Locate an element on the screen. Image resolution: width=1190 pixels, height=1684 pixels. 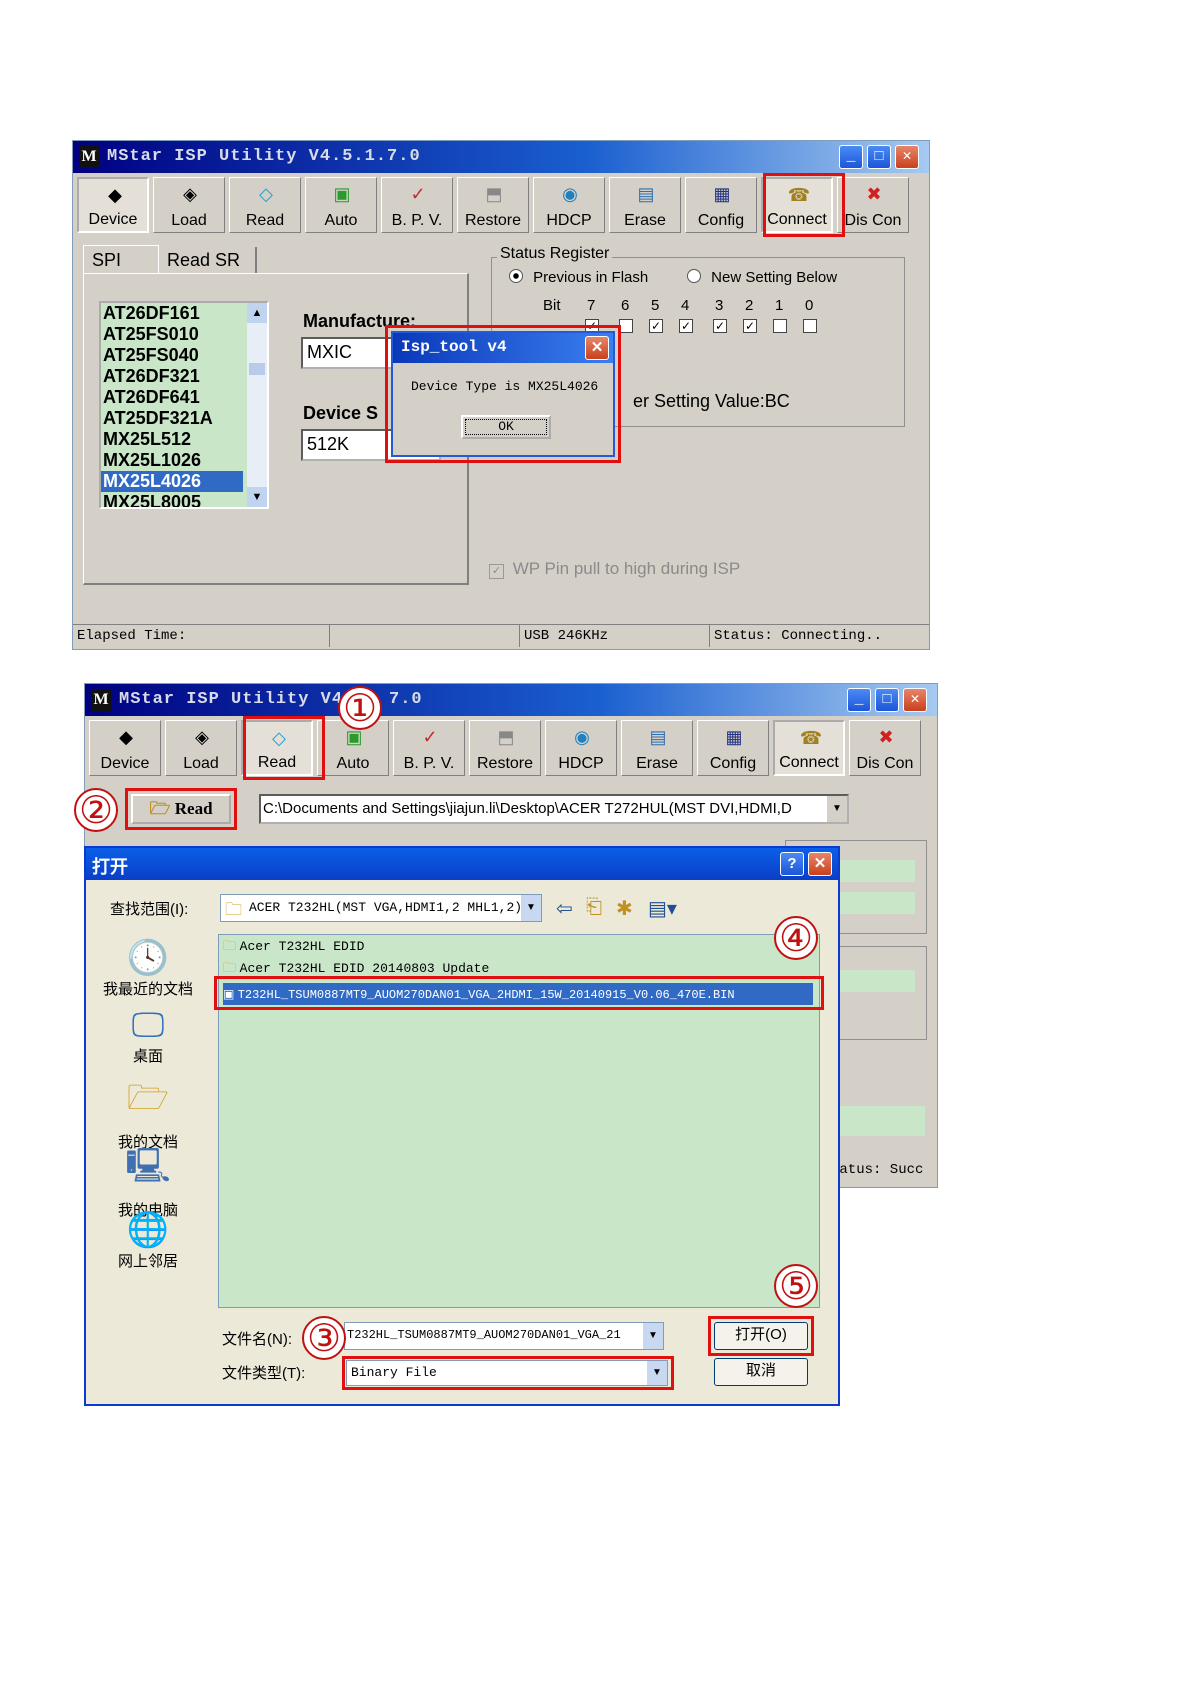
scroll-down-icon: ▼ is located at coordinates (257, 497).